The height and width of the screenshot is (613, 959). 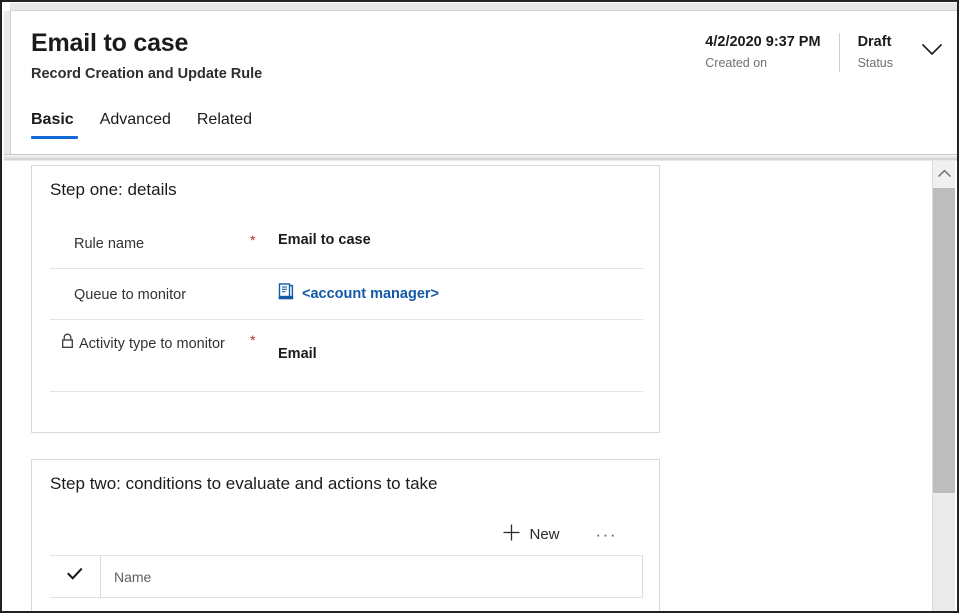 I want to click on new-button-label: New, so click(x=544, y=534).